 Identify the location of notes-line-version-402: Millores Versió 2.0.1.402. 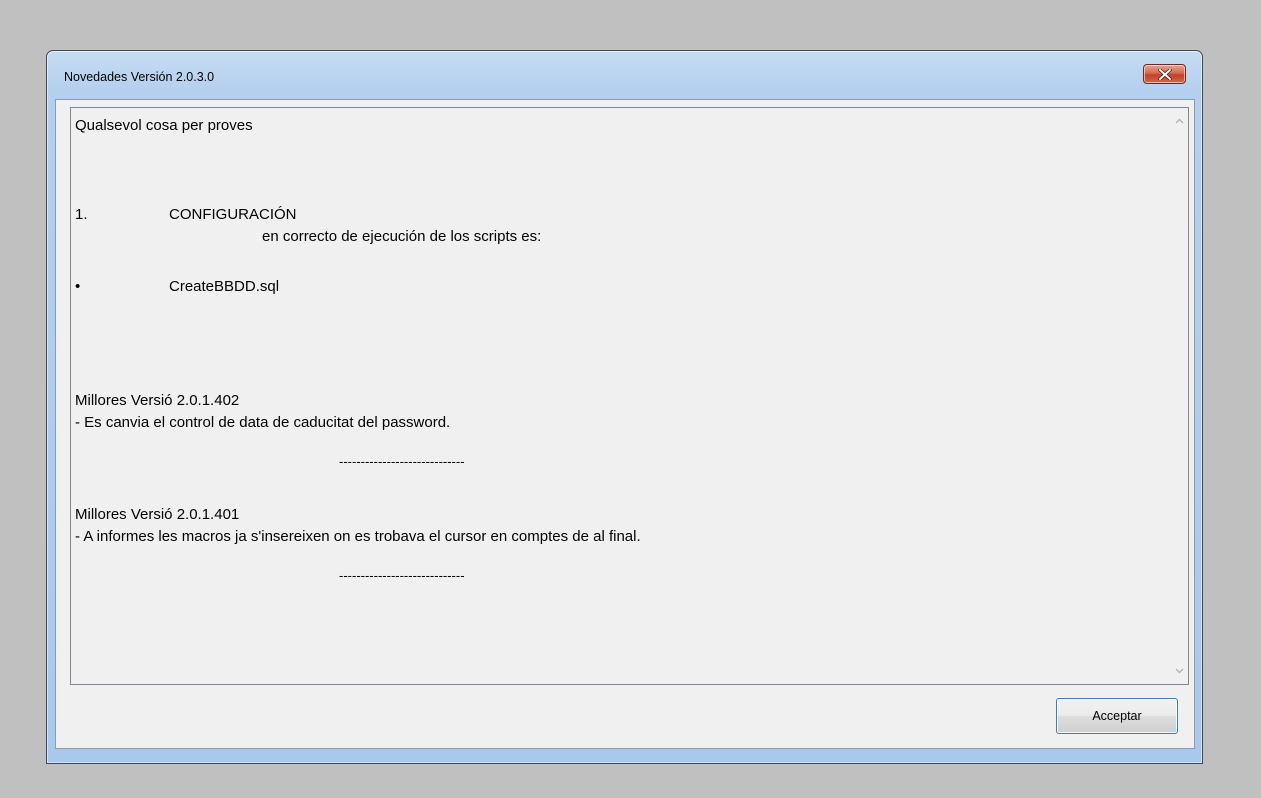
(157, 400).